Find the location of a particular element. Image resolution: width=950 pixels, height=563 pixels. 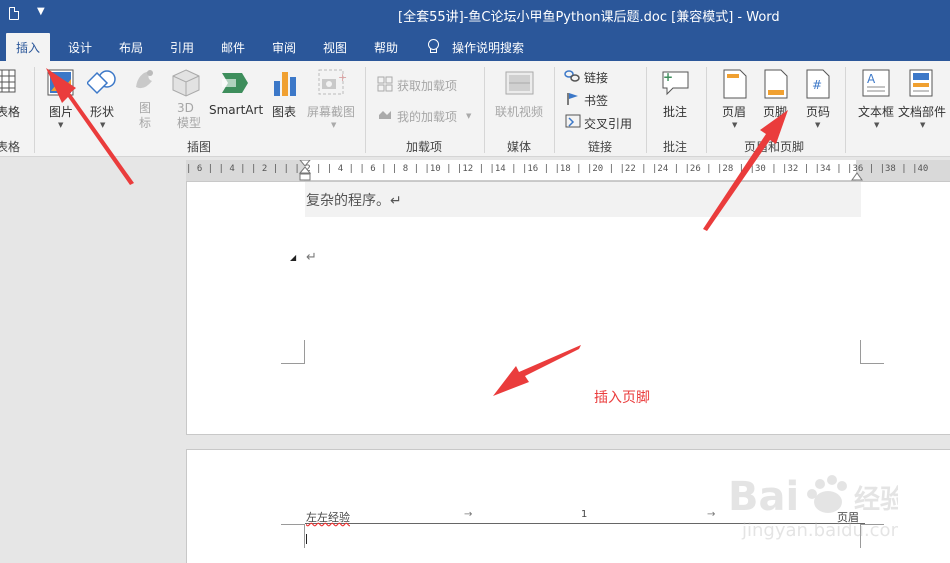

arrow-to-footer-button-icon is located at coordinates (745, 170).